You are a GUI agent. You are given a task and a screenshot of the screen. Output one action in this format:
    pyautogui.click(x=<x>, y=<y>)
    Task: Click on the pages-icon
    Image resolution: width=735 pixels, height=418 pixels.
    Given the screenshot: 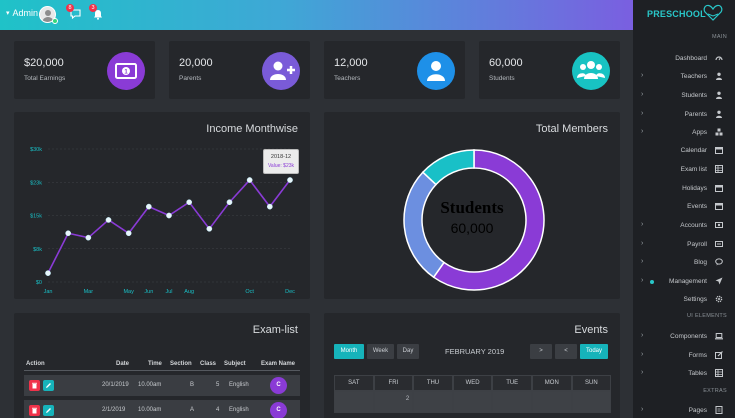 What is the action you would take?
    pyautogui.click(x=719, y=410)
    